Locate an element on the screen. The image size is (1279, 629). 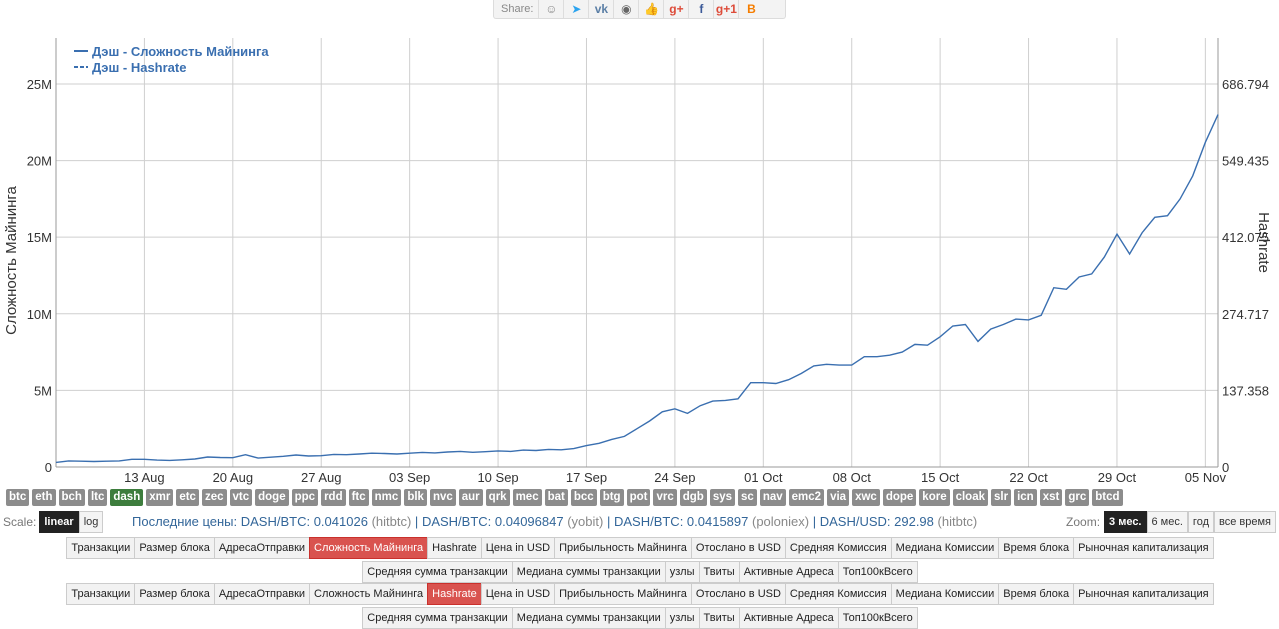
secondary-tab-время-блока: Время блока is located at coordinates (1036, 594).